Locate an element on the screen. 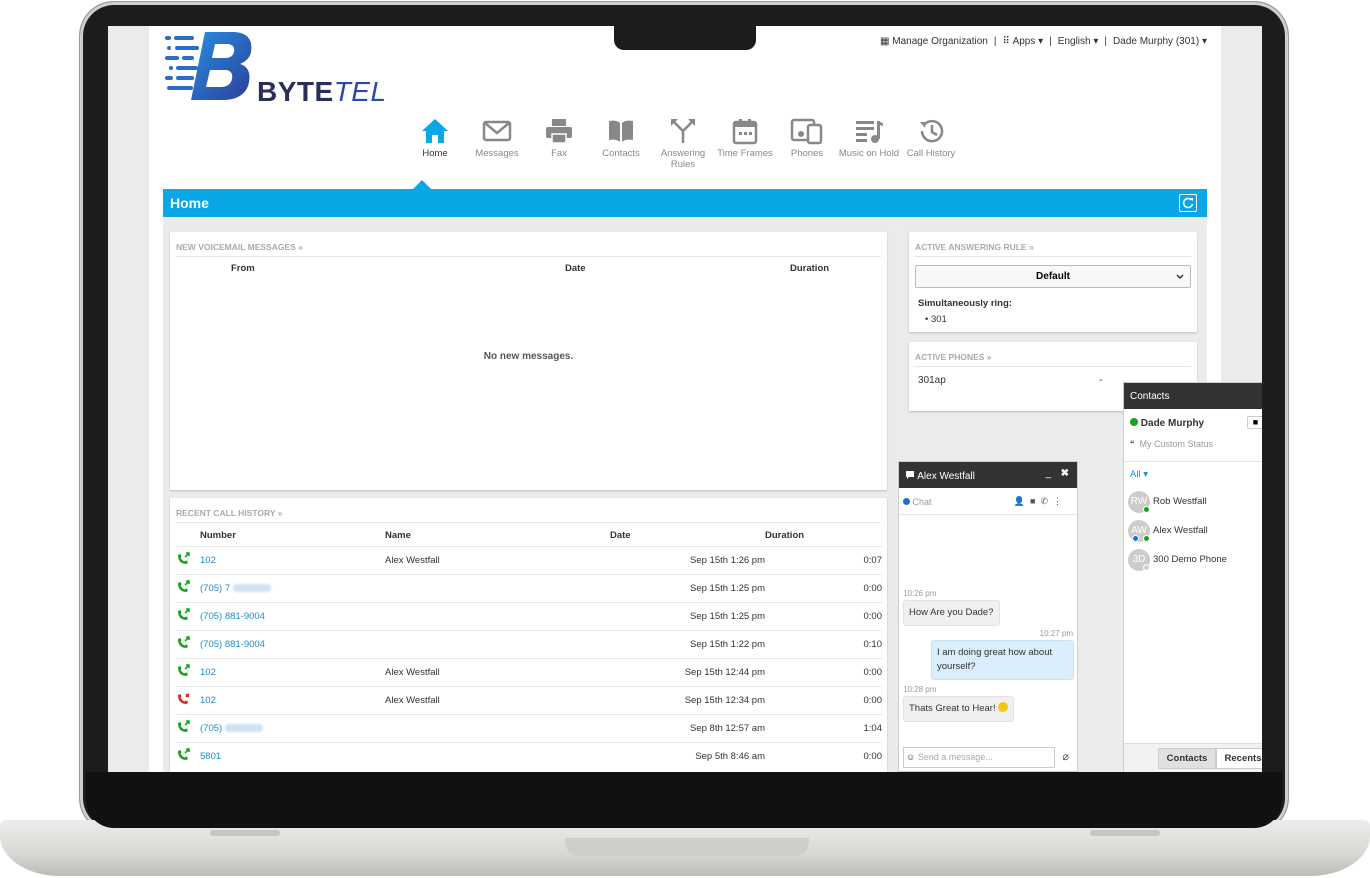 The image size is (1370, 878). nav-home: Home is located at coordinates (435, 142).